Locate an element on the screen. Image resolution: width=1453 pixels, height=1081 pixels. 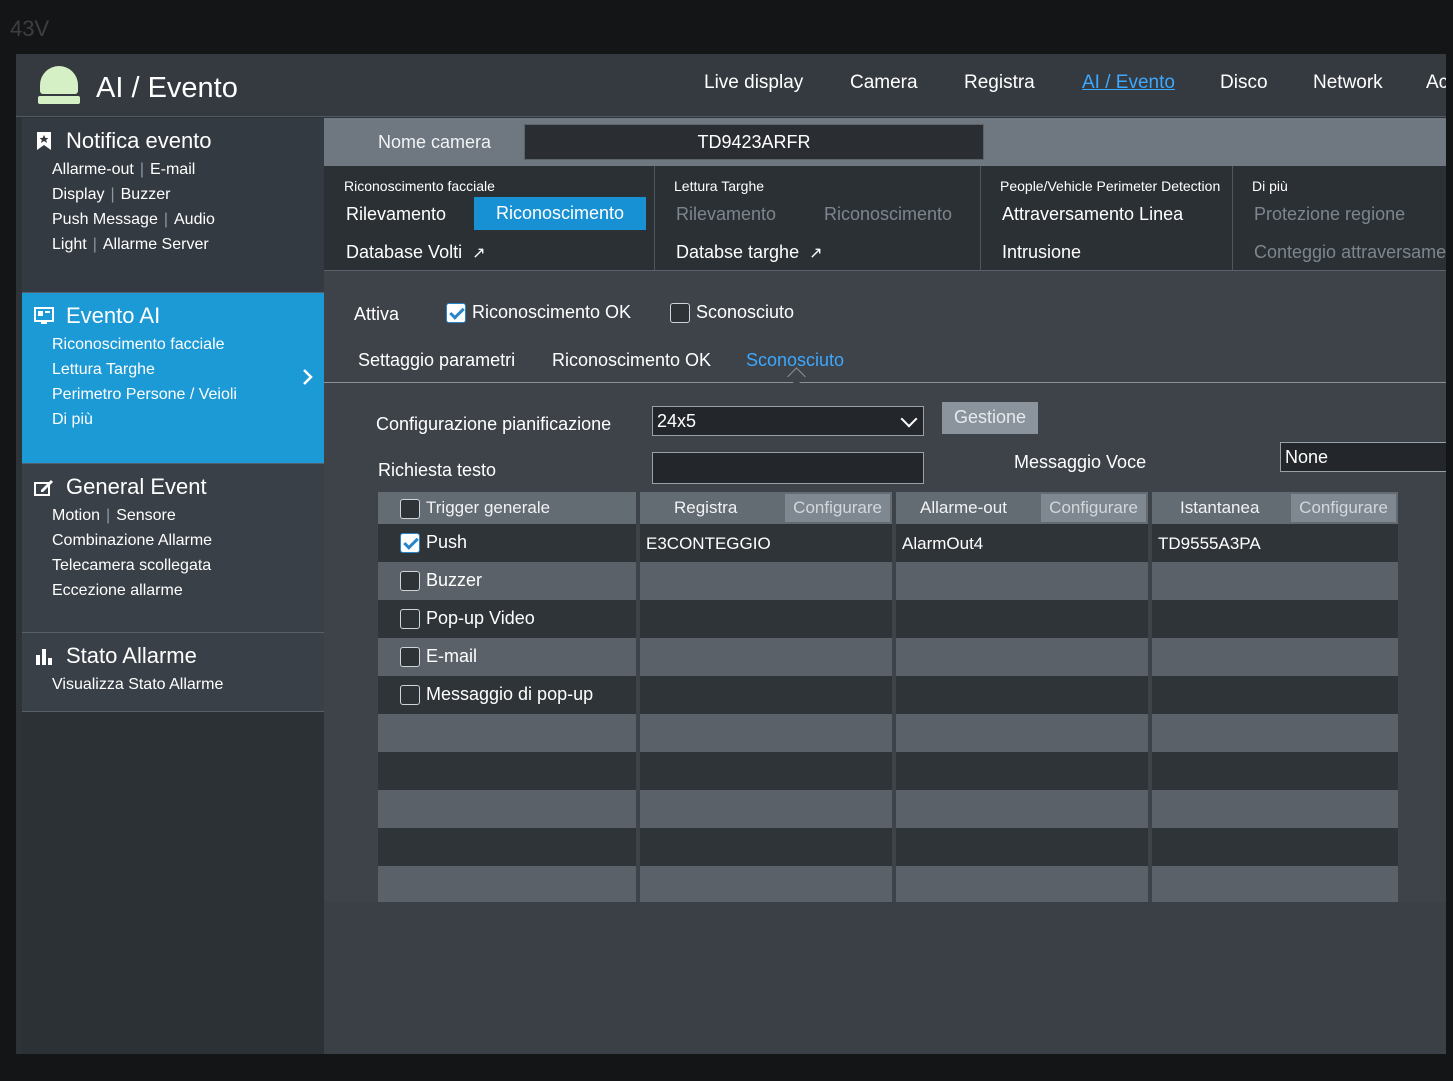
sidebar-head-stato-allarme: Stato Allarme is located at coordinates (173, 653).